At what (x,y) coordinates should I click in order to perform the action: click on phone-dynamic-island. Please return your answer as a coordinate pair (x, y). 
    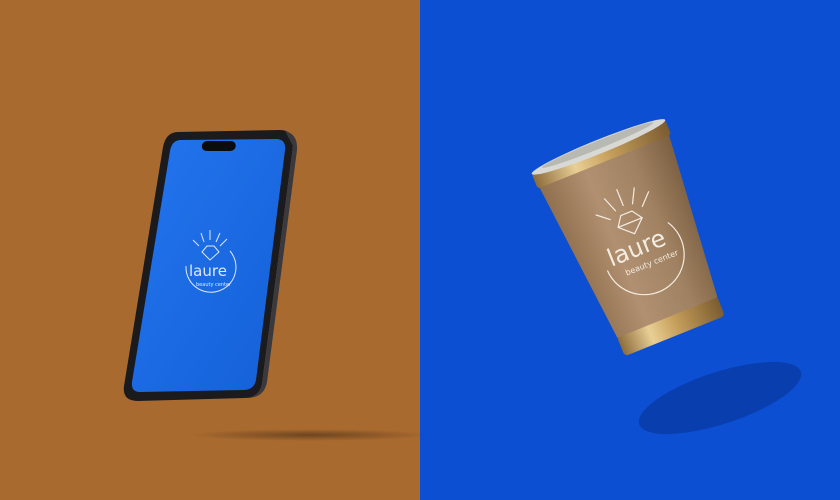
    Looking at the image, I should click on (218, 146).